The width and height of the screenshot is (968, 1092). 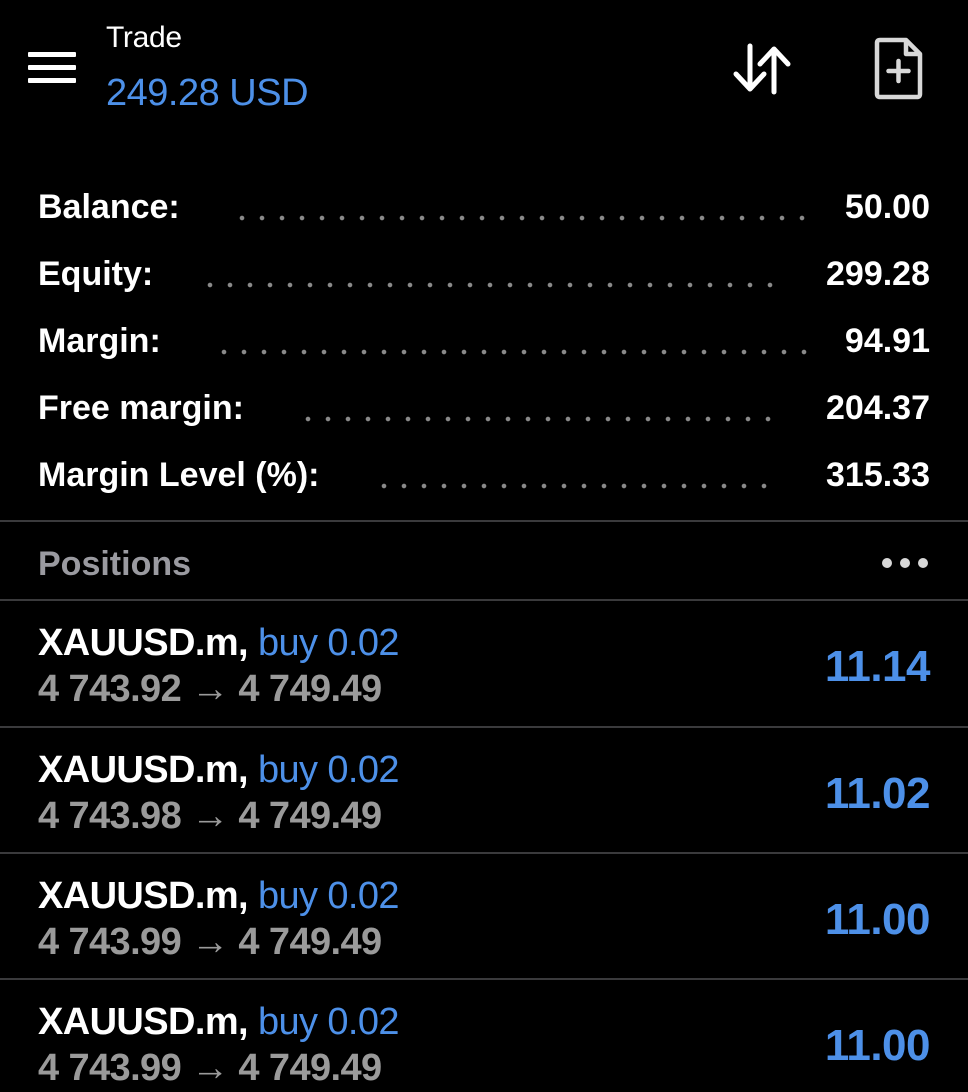 What do you see at coordinates (96, 274) in the screenshot?
I see `summary-label: Equity:` at bounding box center [96, 274].